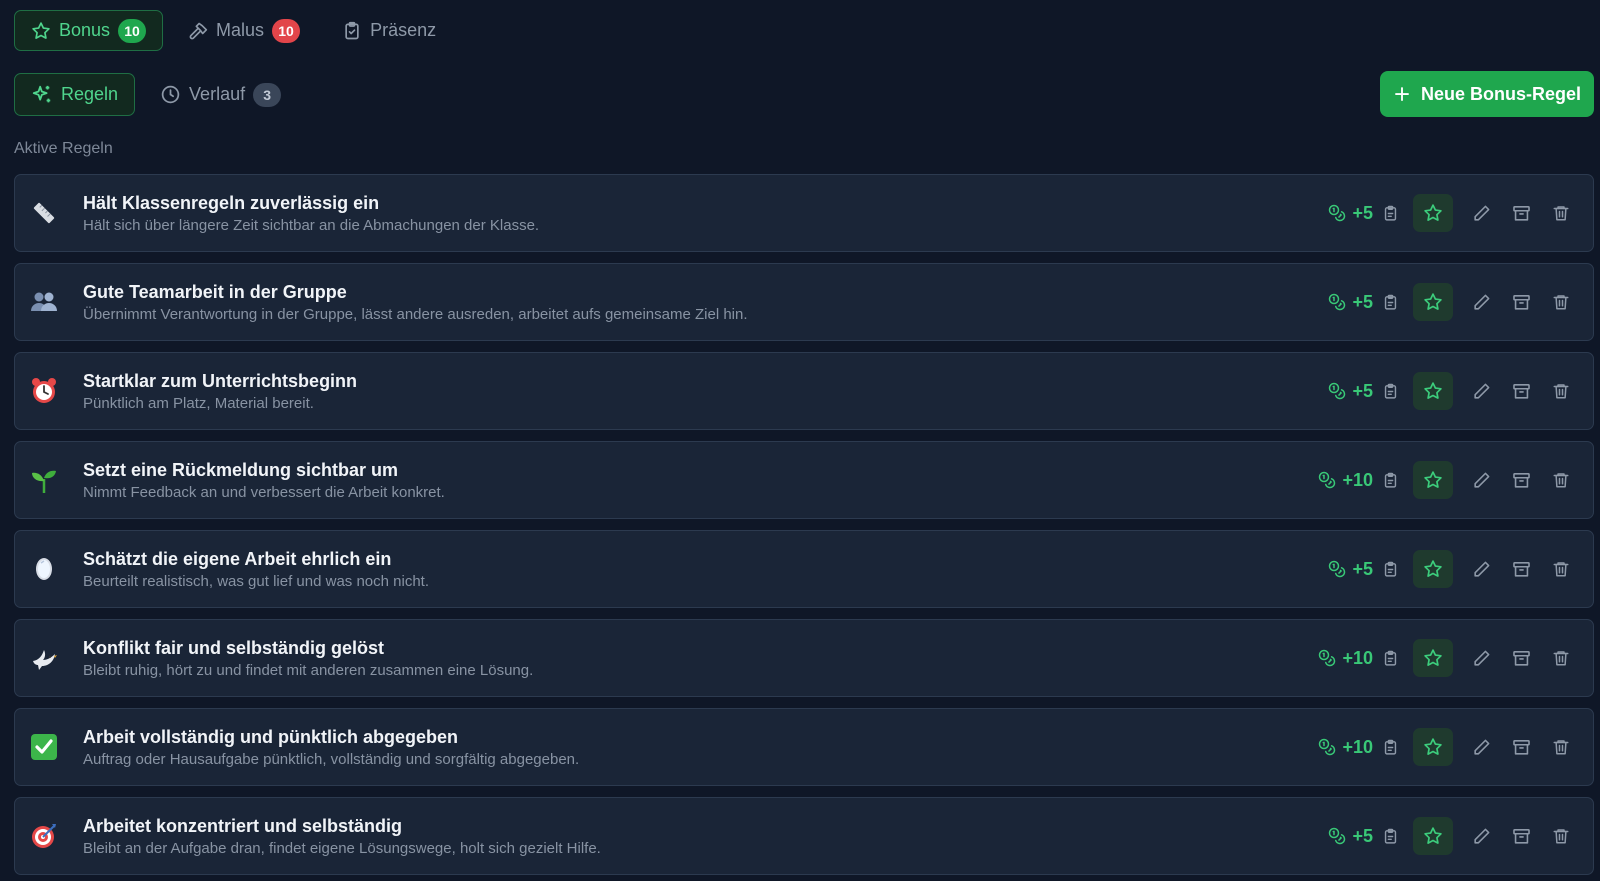 The image size is (1600, 881). Describe the element at coordinates (44, 391) in the screenshot. I see `alarm-clock-icon` at that location.